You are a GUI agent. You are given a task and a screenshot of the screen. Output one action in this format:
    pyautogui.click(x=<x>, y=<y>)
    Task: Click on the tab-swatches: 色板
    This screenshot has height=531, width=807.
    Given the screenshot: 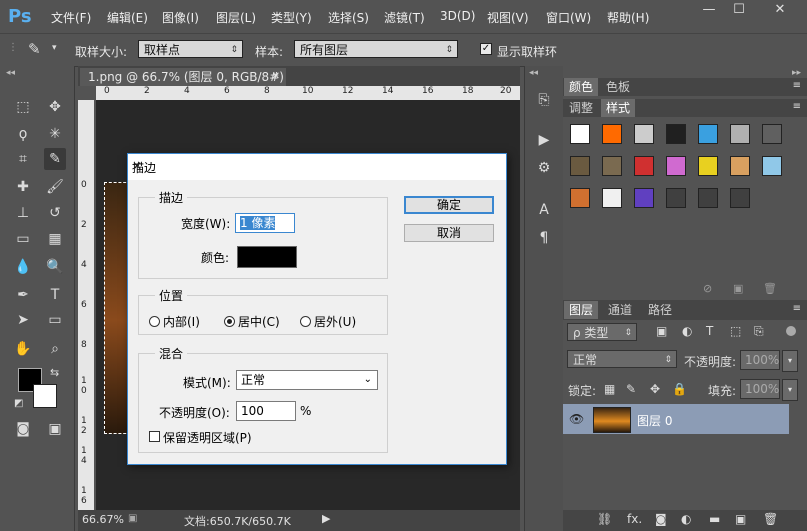 What is the action you would take?
    pyautogui.click(x=618, y=87)
    